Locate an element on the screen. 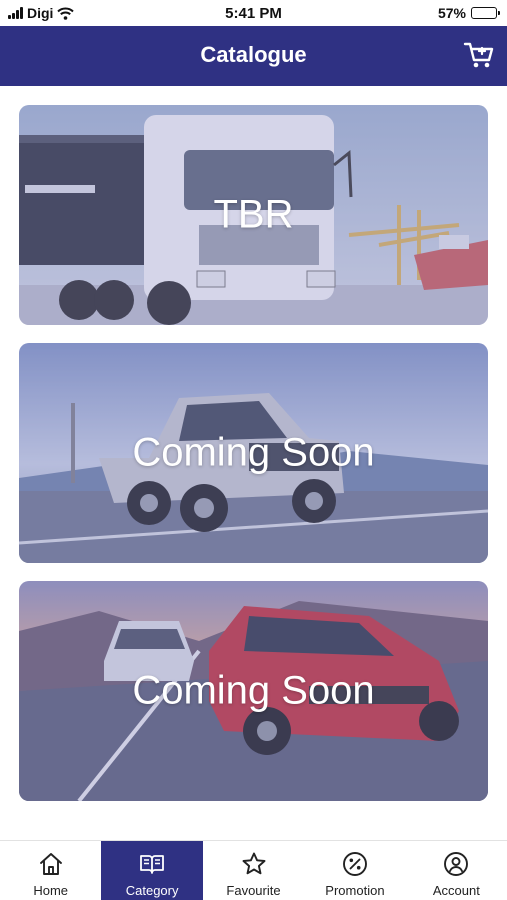  page-title: Catalogue is located at coordinates (253, 54).